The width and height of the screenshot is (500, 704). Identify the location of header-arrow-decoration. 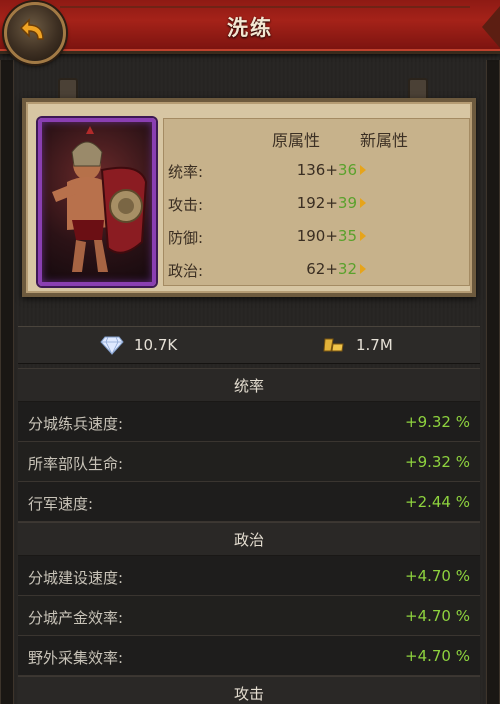
(491, 27).